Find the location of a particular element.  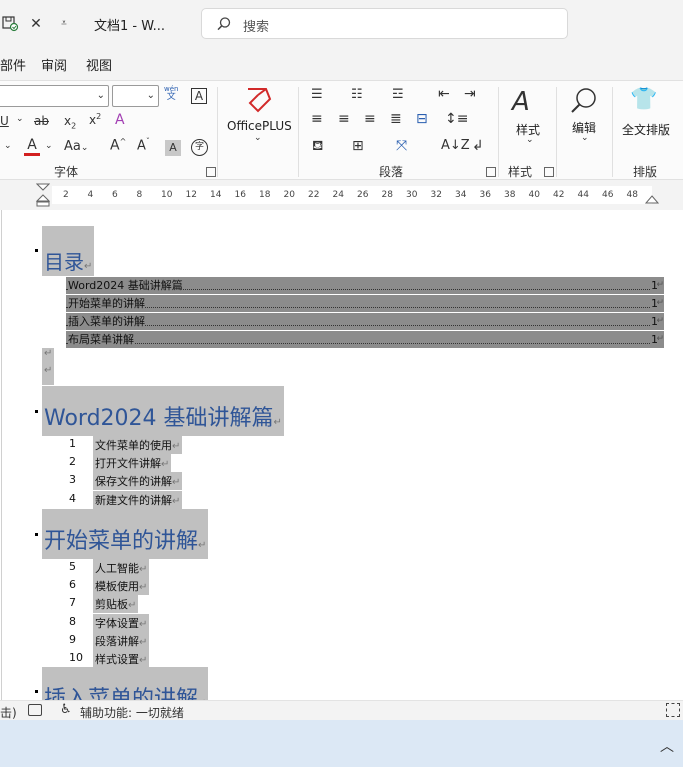

paragraph-group-label: 段落 is located at coordinates (391, 172).